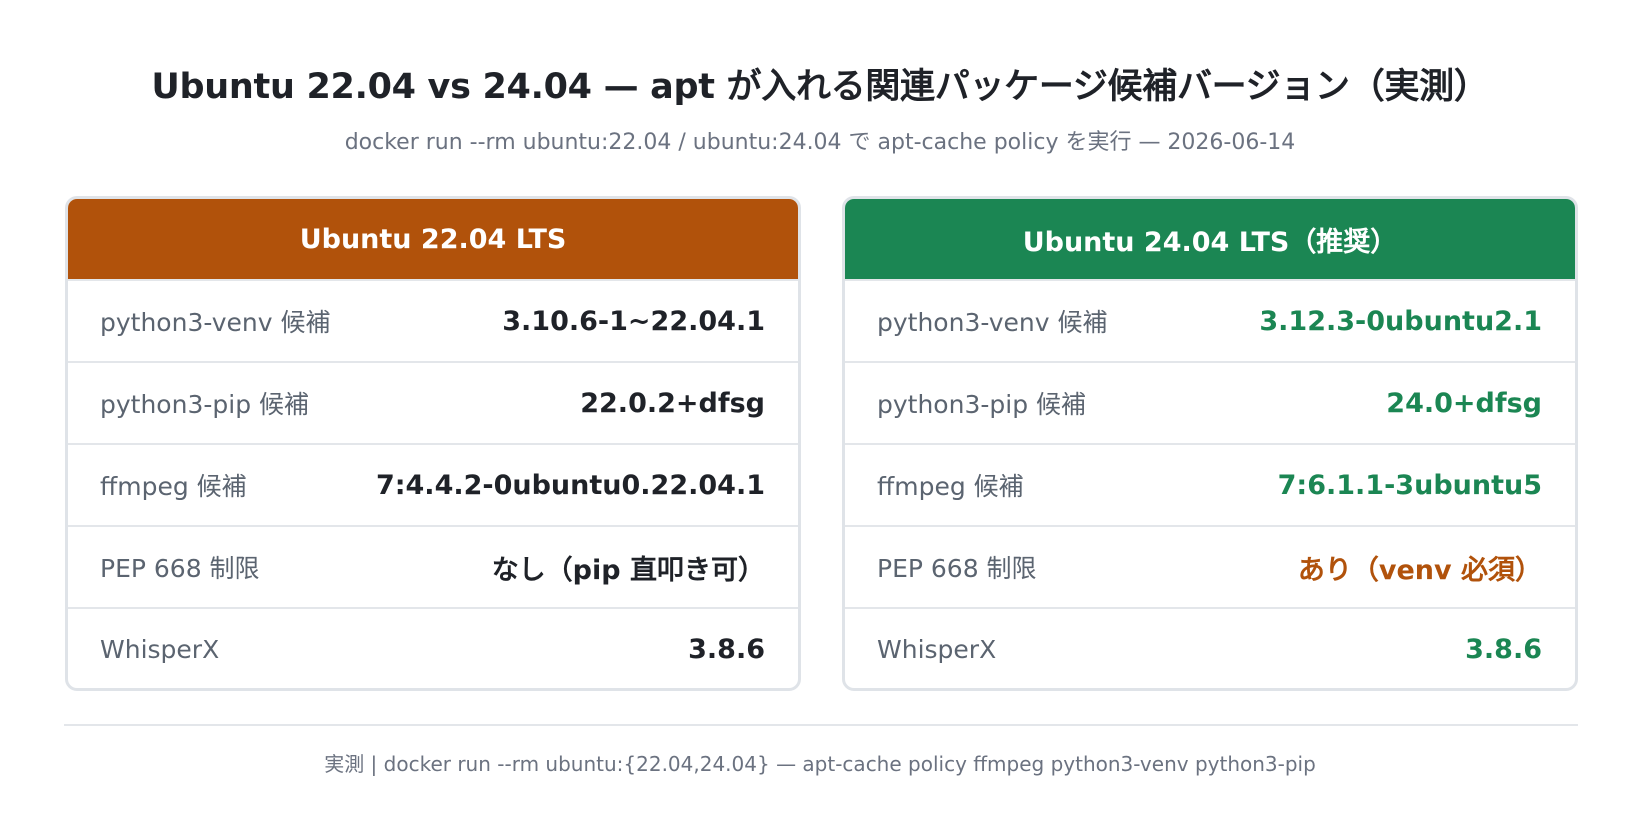 This screenshot has width=1640, height=818. Describe the element at coordinates (1409, 485) in the screenshot. I see `row-value: 7:6.1.1-3ubuntu5` at that location.